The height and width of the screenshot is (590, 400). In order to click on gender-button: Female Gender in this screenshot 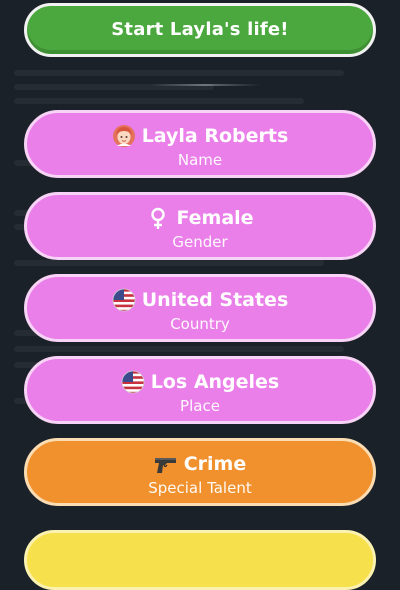, I will do `click(200, 226)`.